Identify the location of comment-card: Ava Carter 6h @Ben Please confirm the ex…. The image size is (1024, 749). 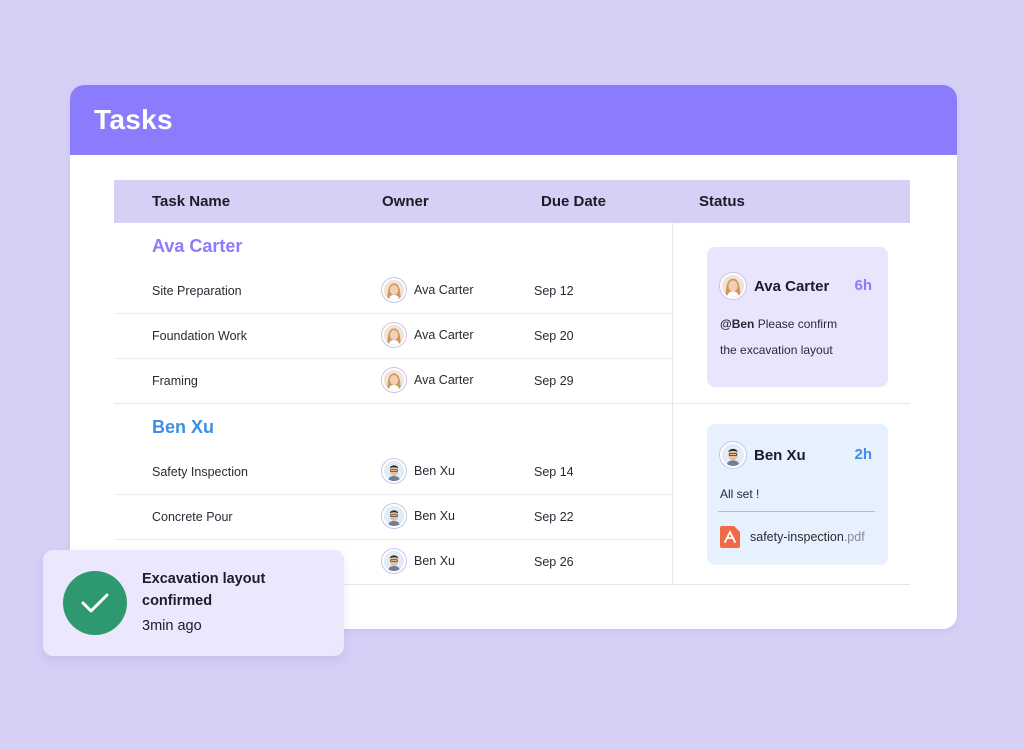
(797, 317).